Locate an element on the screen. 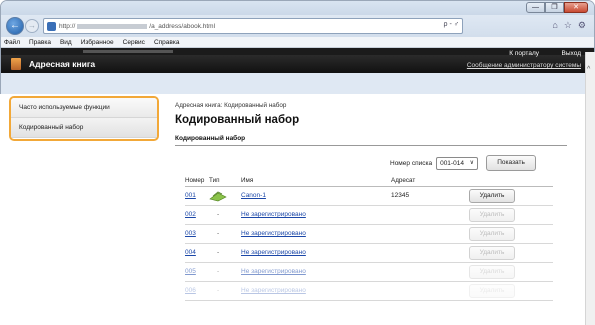 Image resolution: width=595 pixels, height=325 pixels. page-title: Кодированный набор is located at coordinates (237, 120).